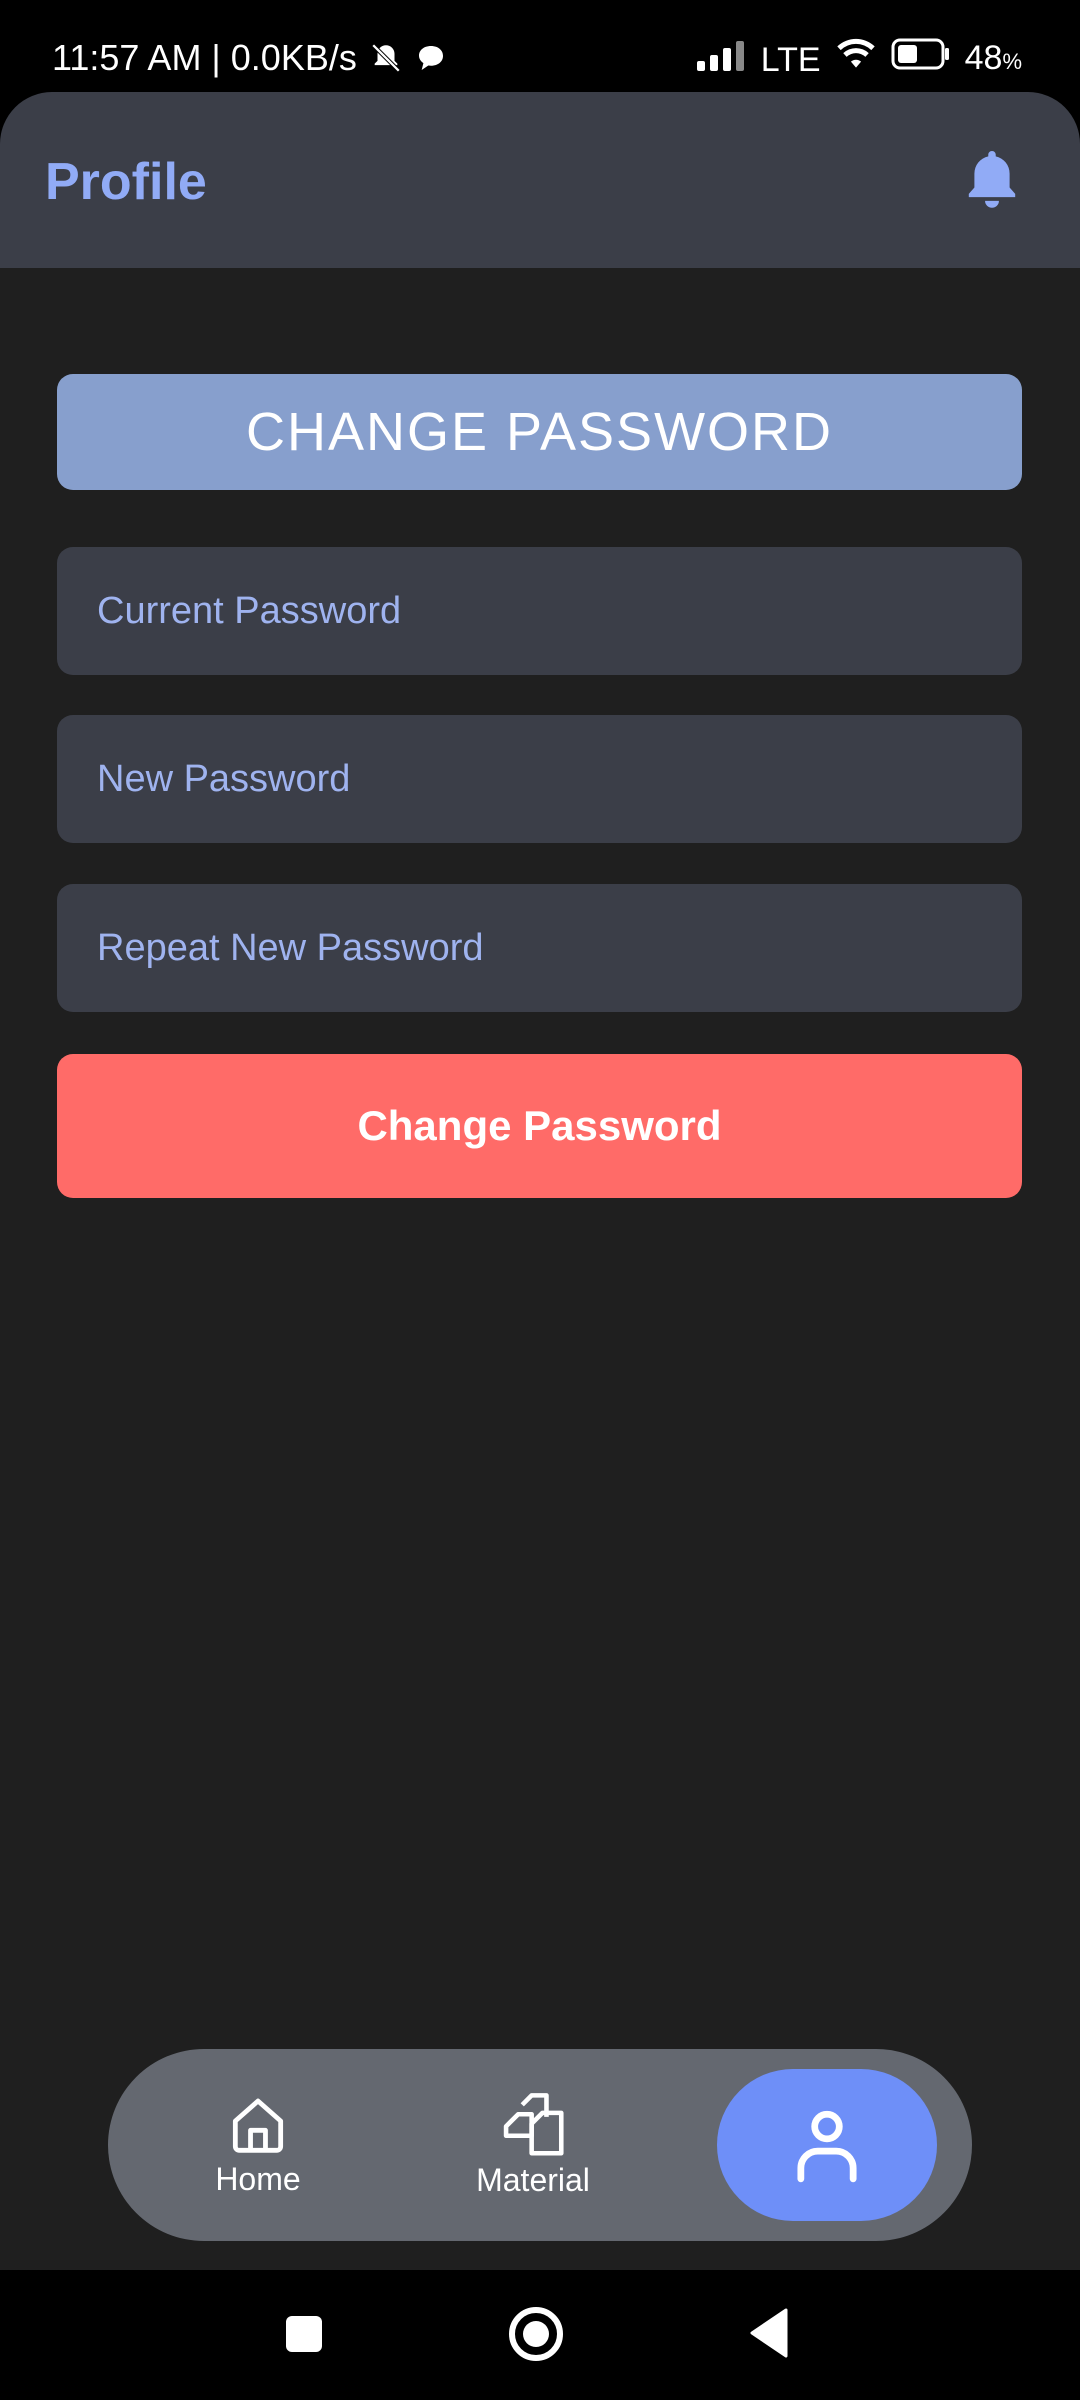  I want to click on battery-percent: 48%, so click(993, 60).